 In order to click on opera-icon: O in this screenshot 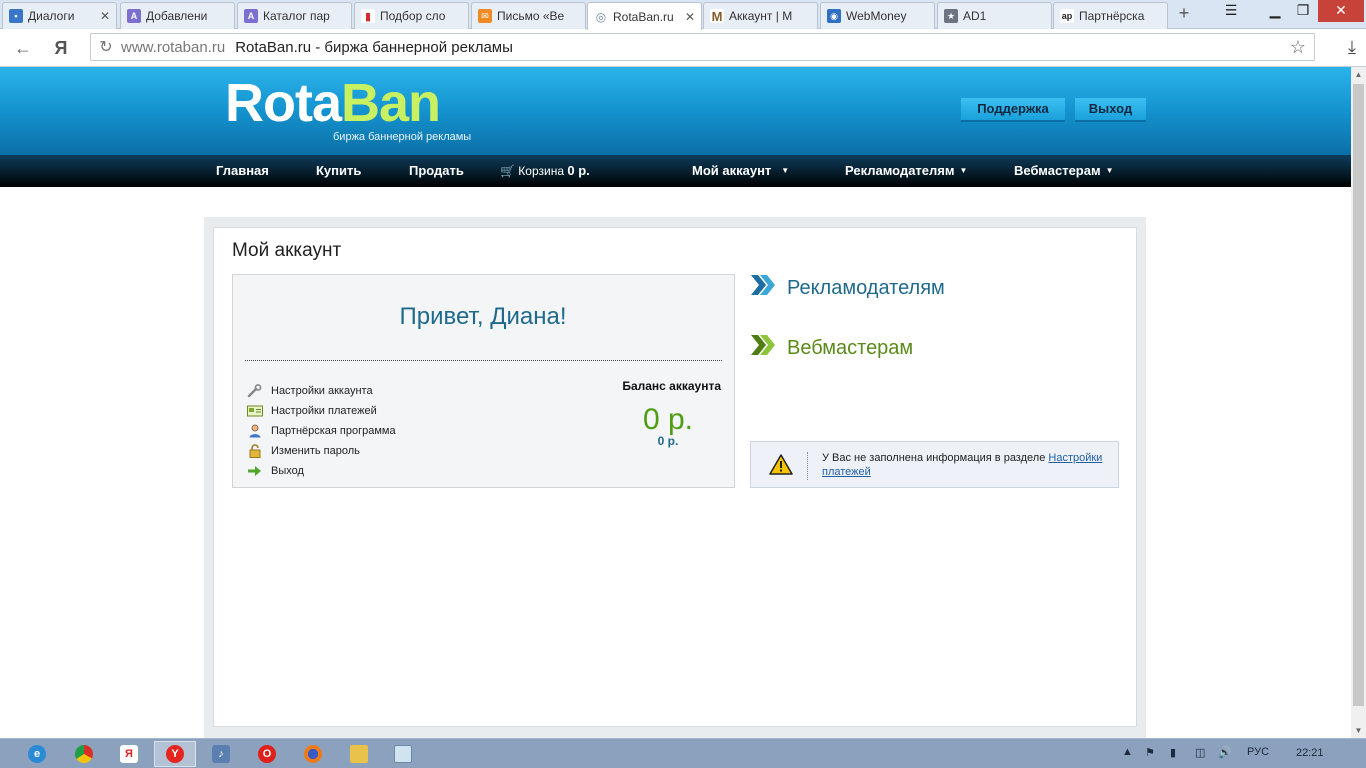, I will do `click(267, 754)`.